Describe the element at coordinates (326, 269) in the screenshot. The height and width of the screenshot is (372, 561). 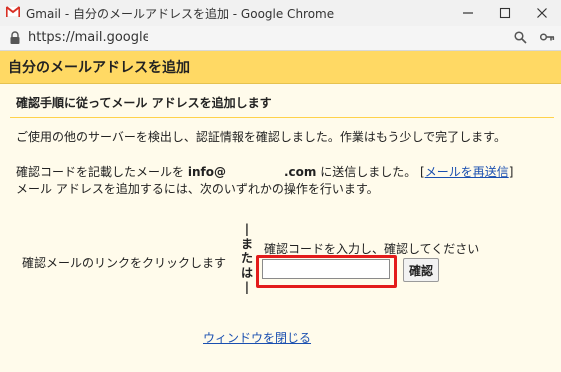
I see `verification-code-input` at that location.